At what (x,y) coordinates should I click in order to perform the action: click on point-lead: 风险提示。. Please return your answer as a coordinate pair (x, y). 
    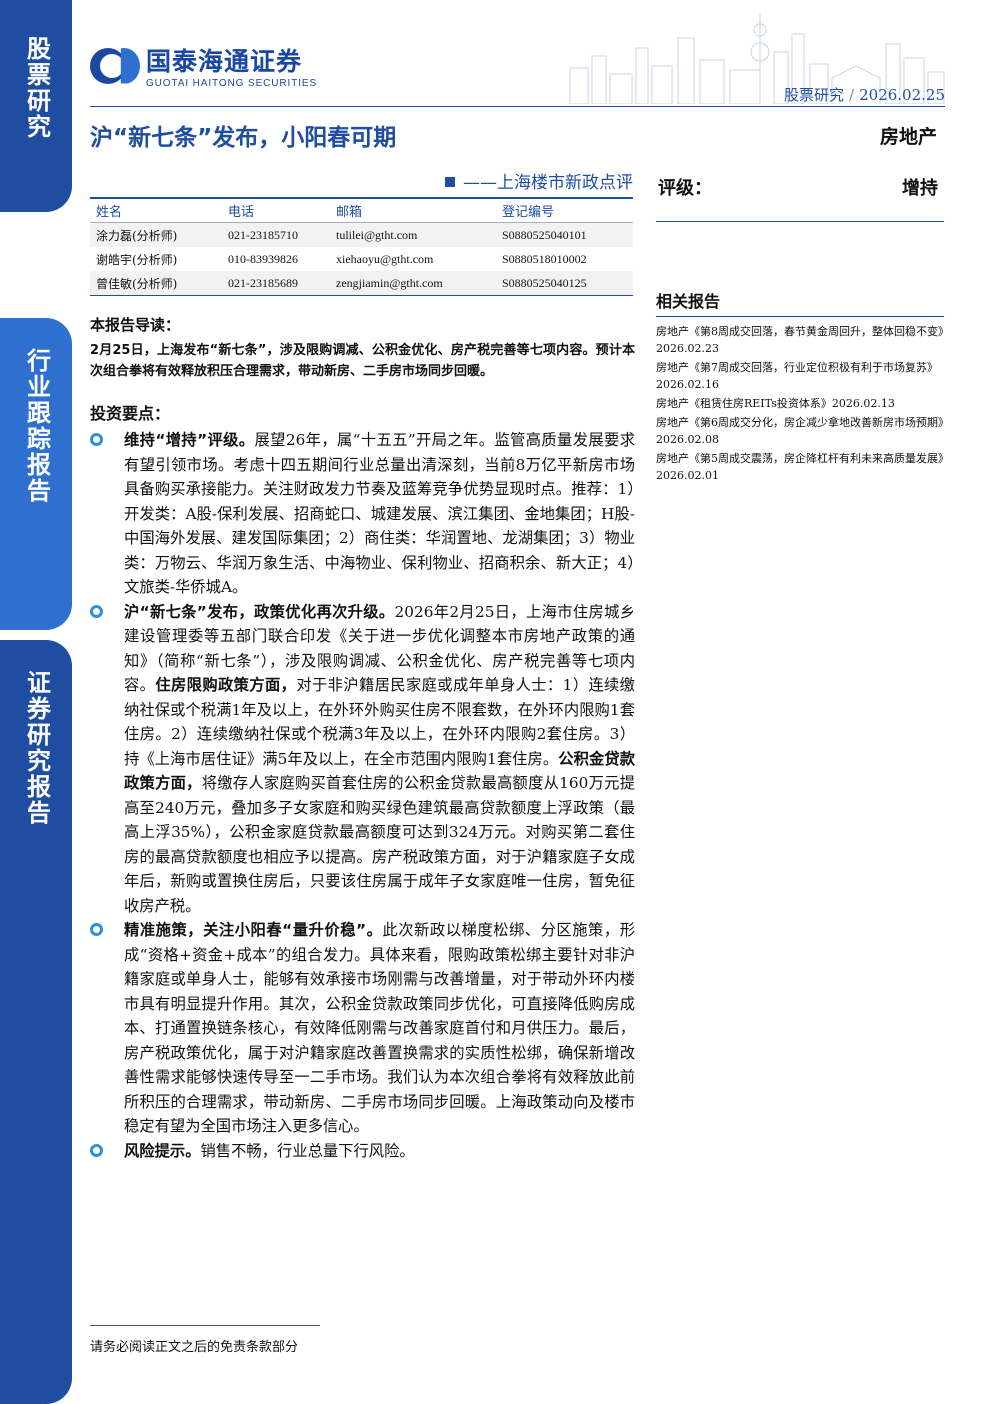
    Looking at the image, I should click on (162, 1150).